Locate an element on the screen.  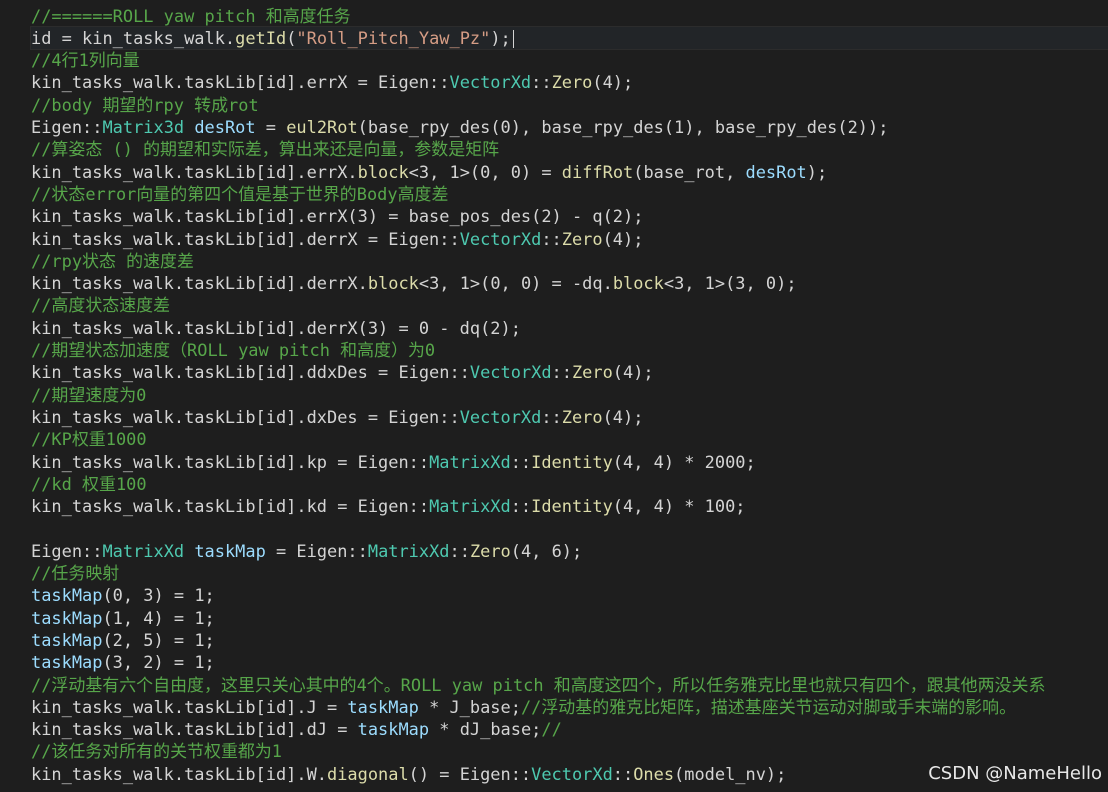
code-token: desRot is located at coordinates (776, 171).